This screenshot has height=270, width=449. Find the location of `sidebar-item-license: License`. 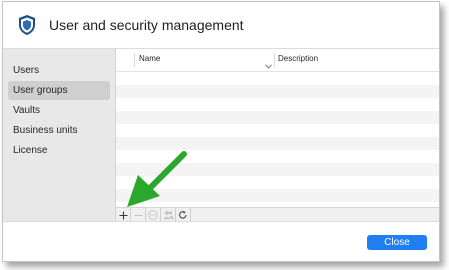

sidebar-item-license: License is located at coordinates (59, 150).